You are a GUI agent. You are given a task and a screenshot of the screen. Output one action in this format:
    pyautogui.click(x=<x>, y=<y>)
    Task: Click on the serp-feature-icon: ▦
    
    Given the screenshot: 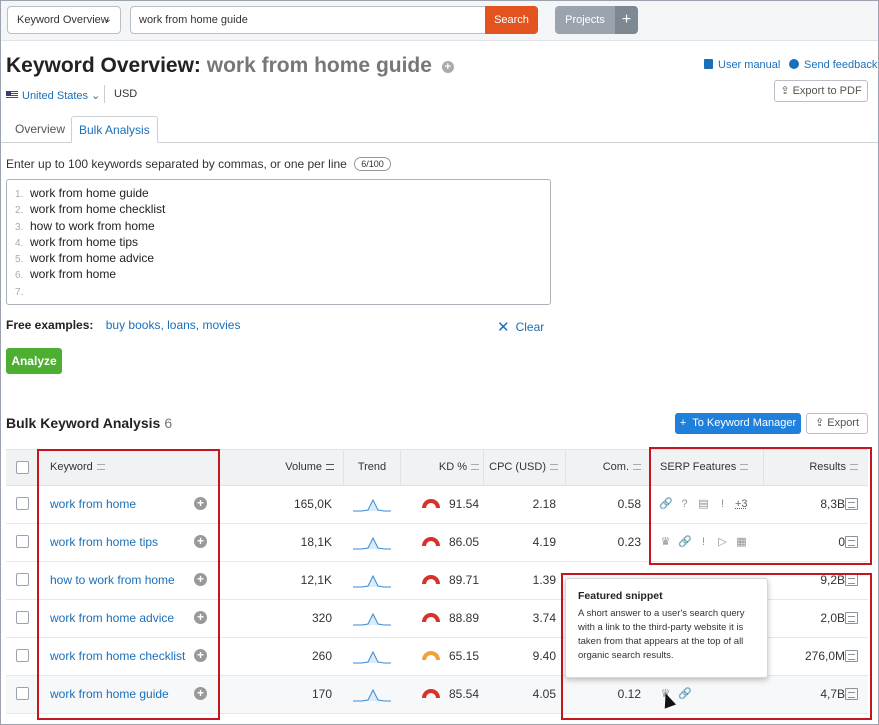 What is the action you would take?
    pyautogui.click(x=741, y=542)
    